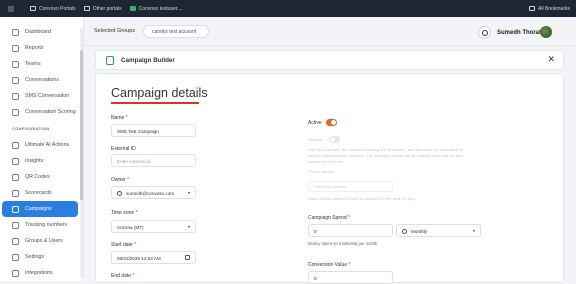 The width and height of the screenshot is (576, 284). What do you see at coordinates (110, 60) in the screenshot?
I see `campaign-builder-icon` at bounding box center [110, 60].